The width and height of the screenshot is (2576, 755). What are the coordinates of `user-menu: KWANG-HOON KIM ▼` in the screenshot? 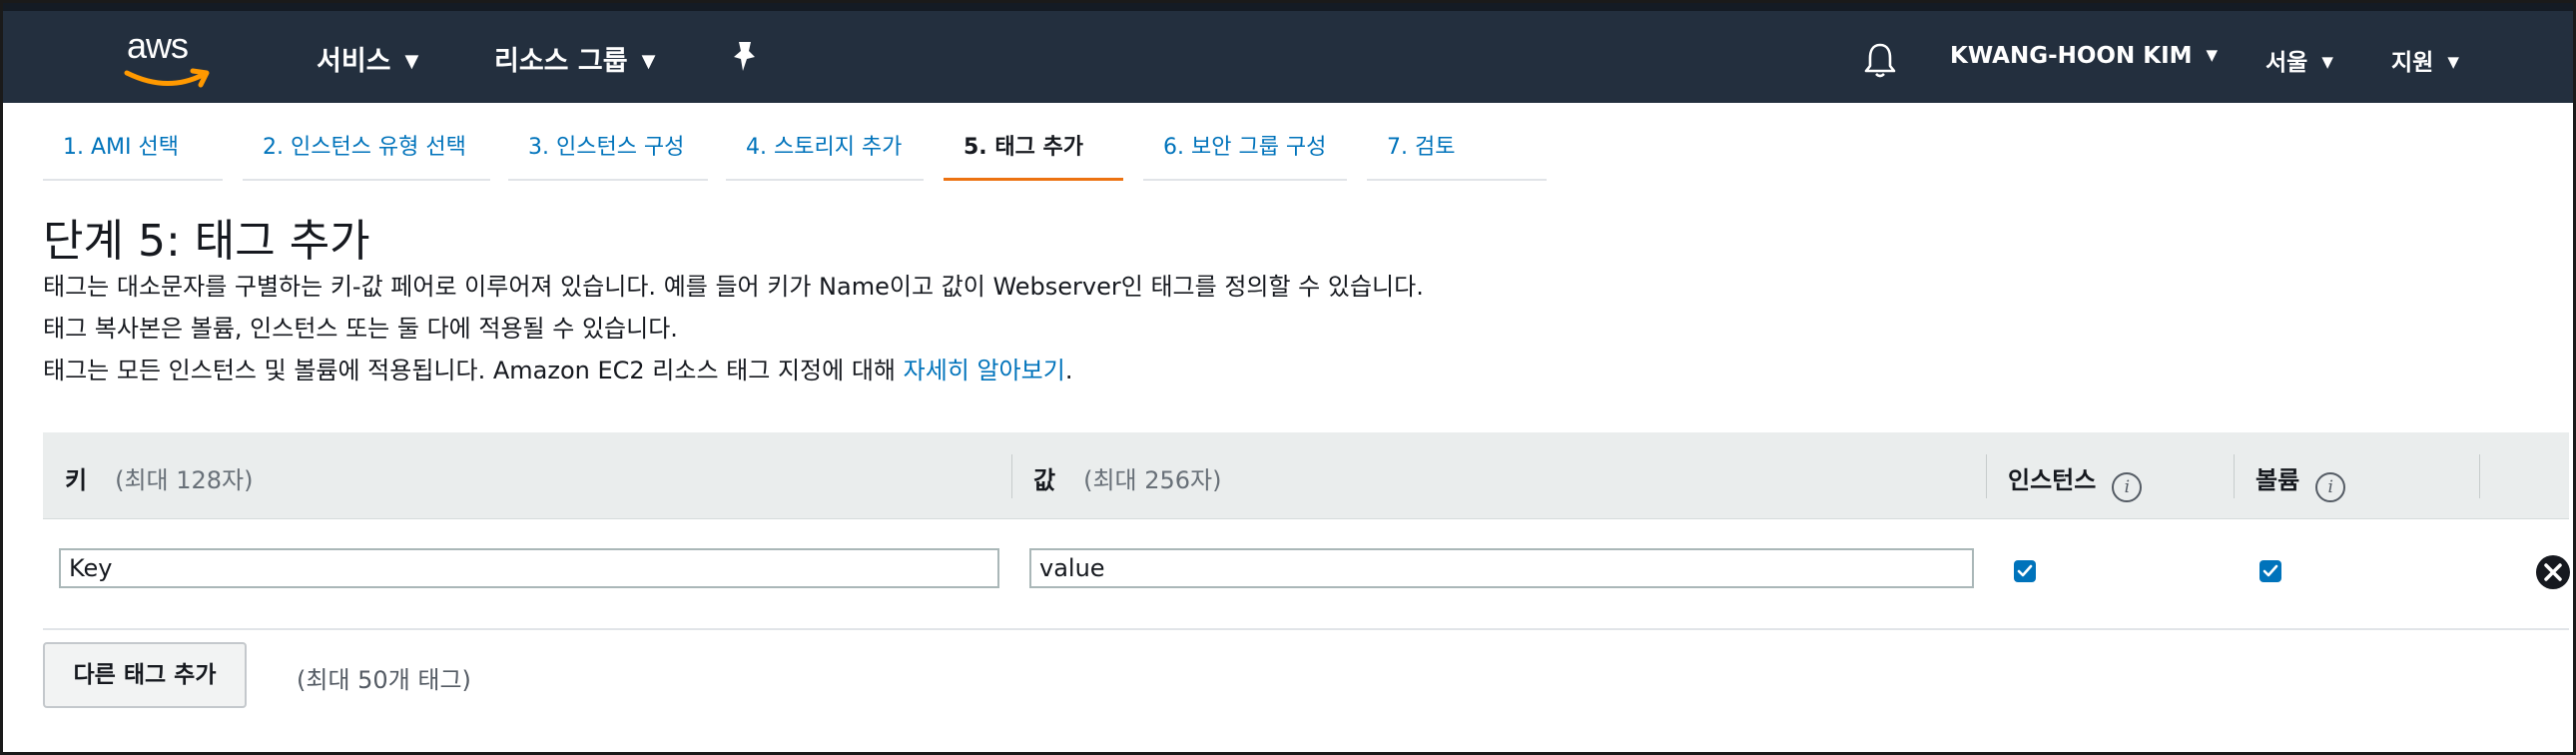 It's located at (2084, 56).